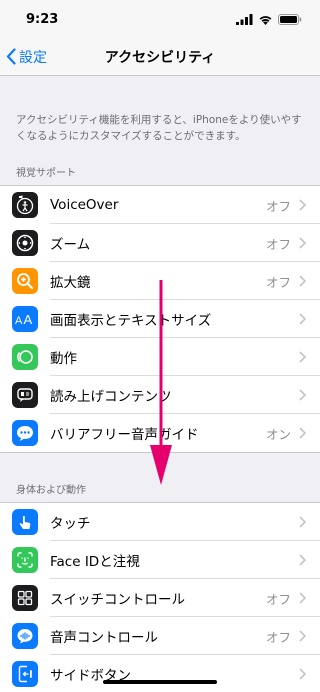  What do you see at coordinates (25, 560) in the screenshot?
I see `face-id-icon` at bounding box center [25, 560].